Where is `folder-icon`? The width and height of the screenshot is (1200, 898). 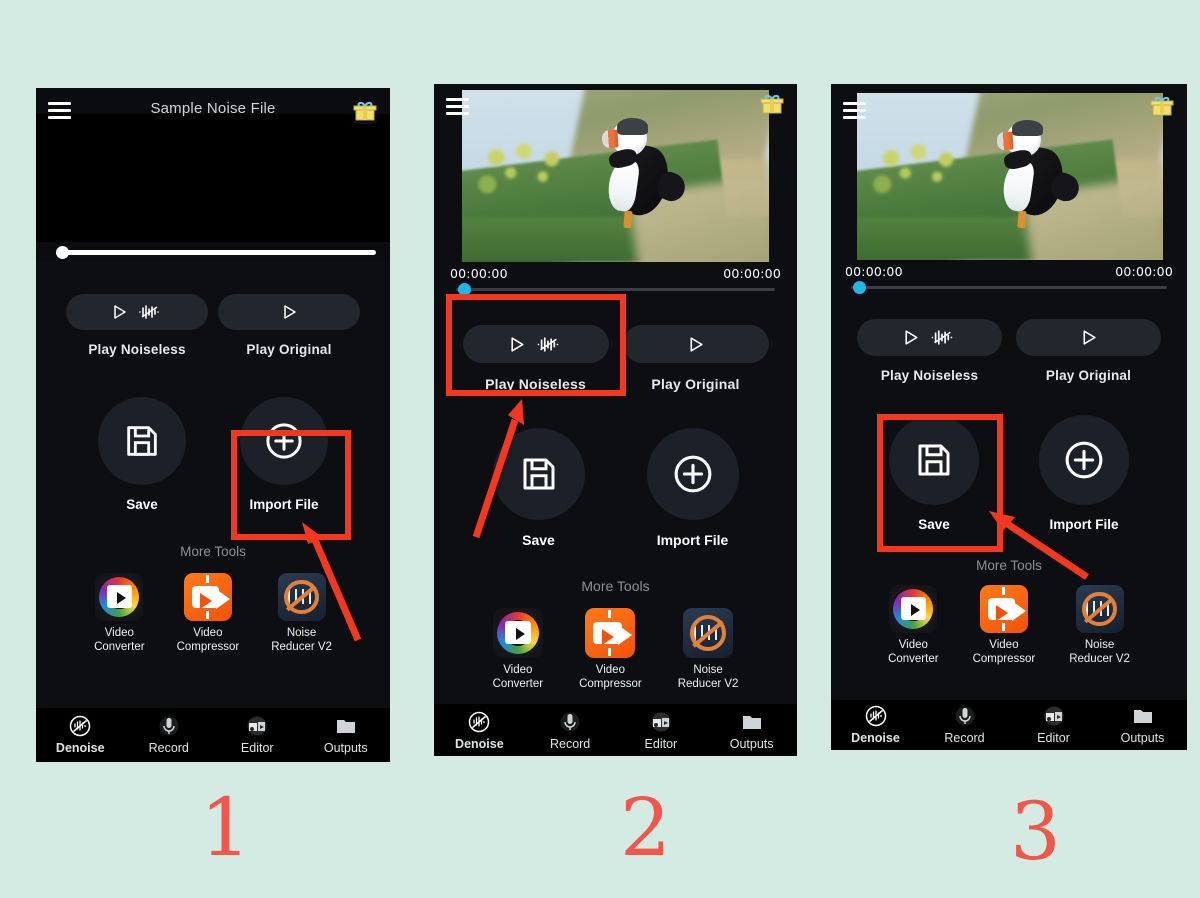
folder-icon is located at coordinates (345, 726).